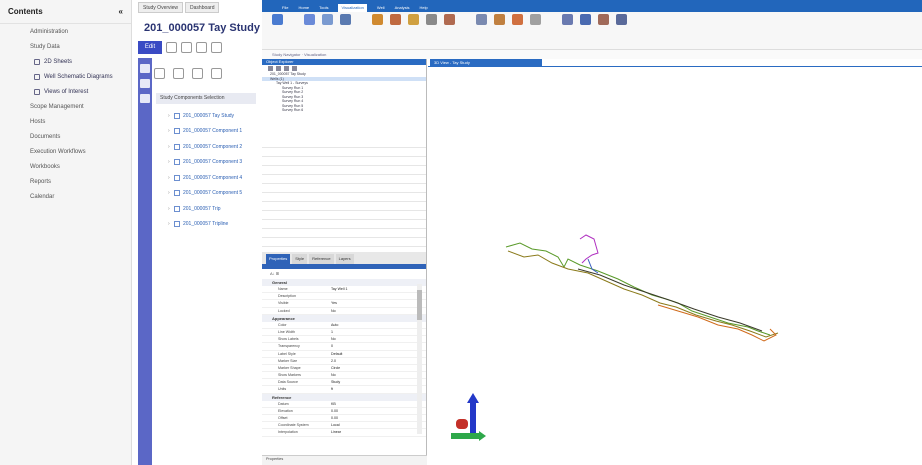 Image resolution: width=922 pixels, height=465 pixels. I want to click on ribbon-tab: Well, so click(381, 8).